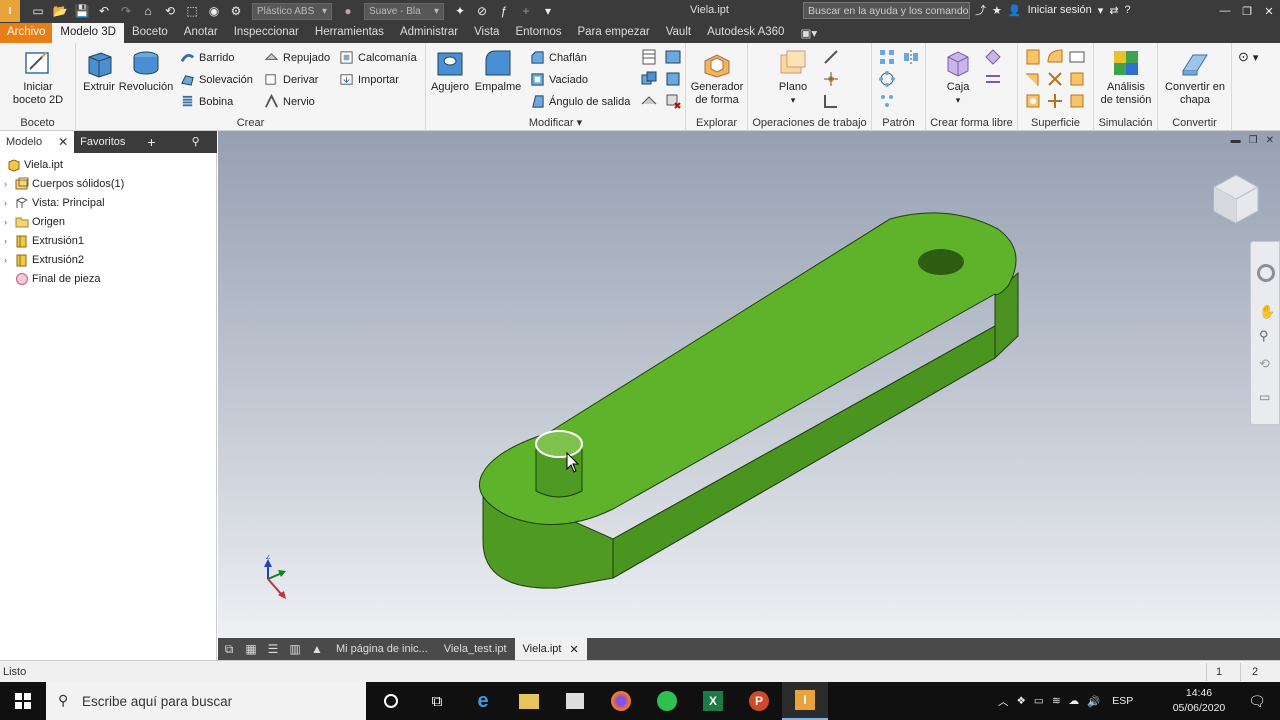 The image size is (1280, 720). What do you see at coordinates (555, 122) in the screenshot?
I see `group-label-modificar: Modificar ▾` at bounding box center [555, 122].